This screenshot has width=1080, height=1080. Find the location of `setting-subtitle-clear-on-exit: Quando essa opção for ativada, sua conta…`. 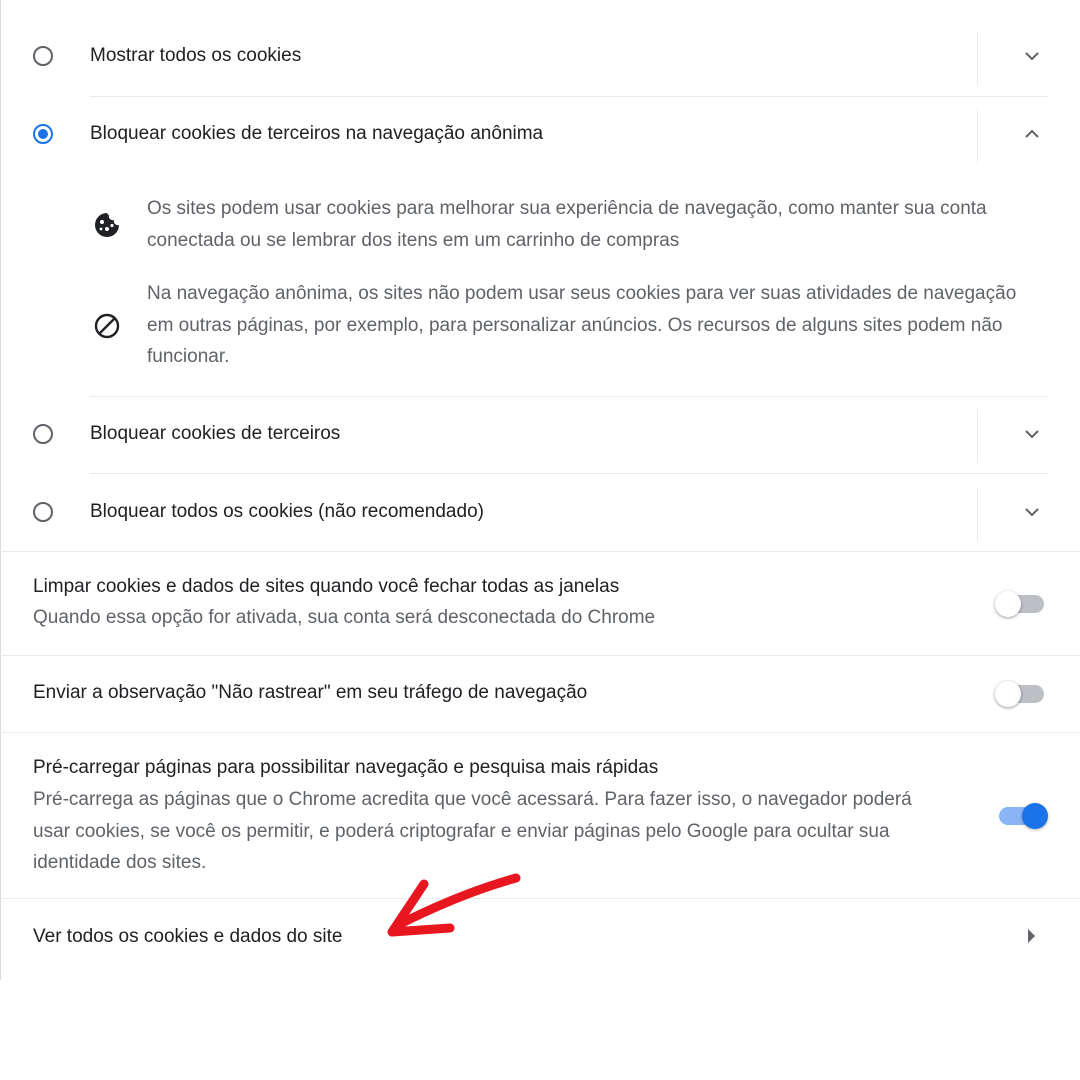

setting-subtitle-clear-on-exit: Quando essa opção for ativada, sua conta… is located at coordinates (344, 617).